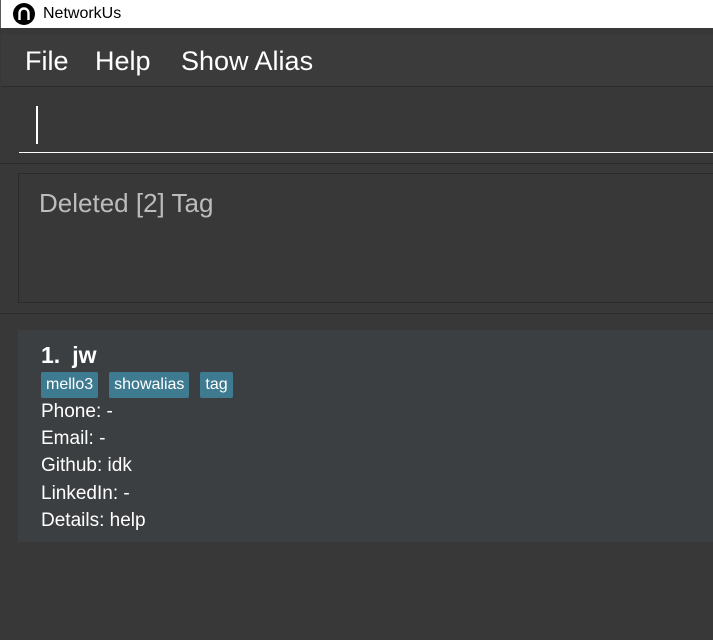 This screenshot has width=713, height=640. What do you see at coordinates (126, 203) in the screenshot?
I see `result-message: Deleted [2] Tag` at bounding box center [126, 203].